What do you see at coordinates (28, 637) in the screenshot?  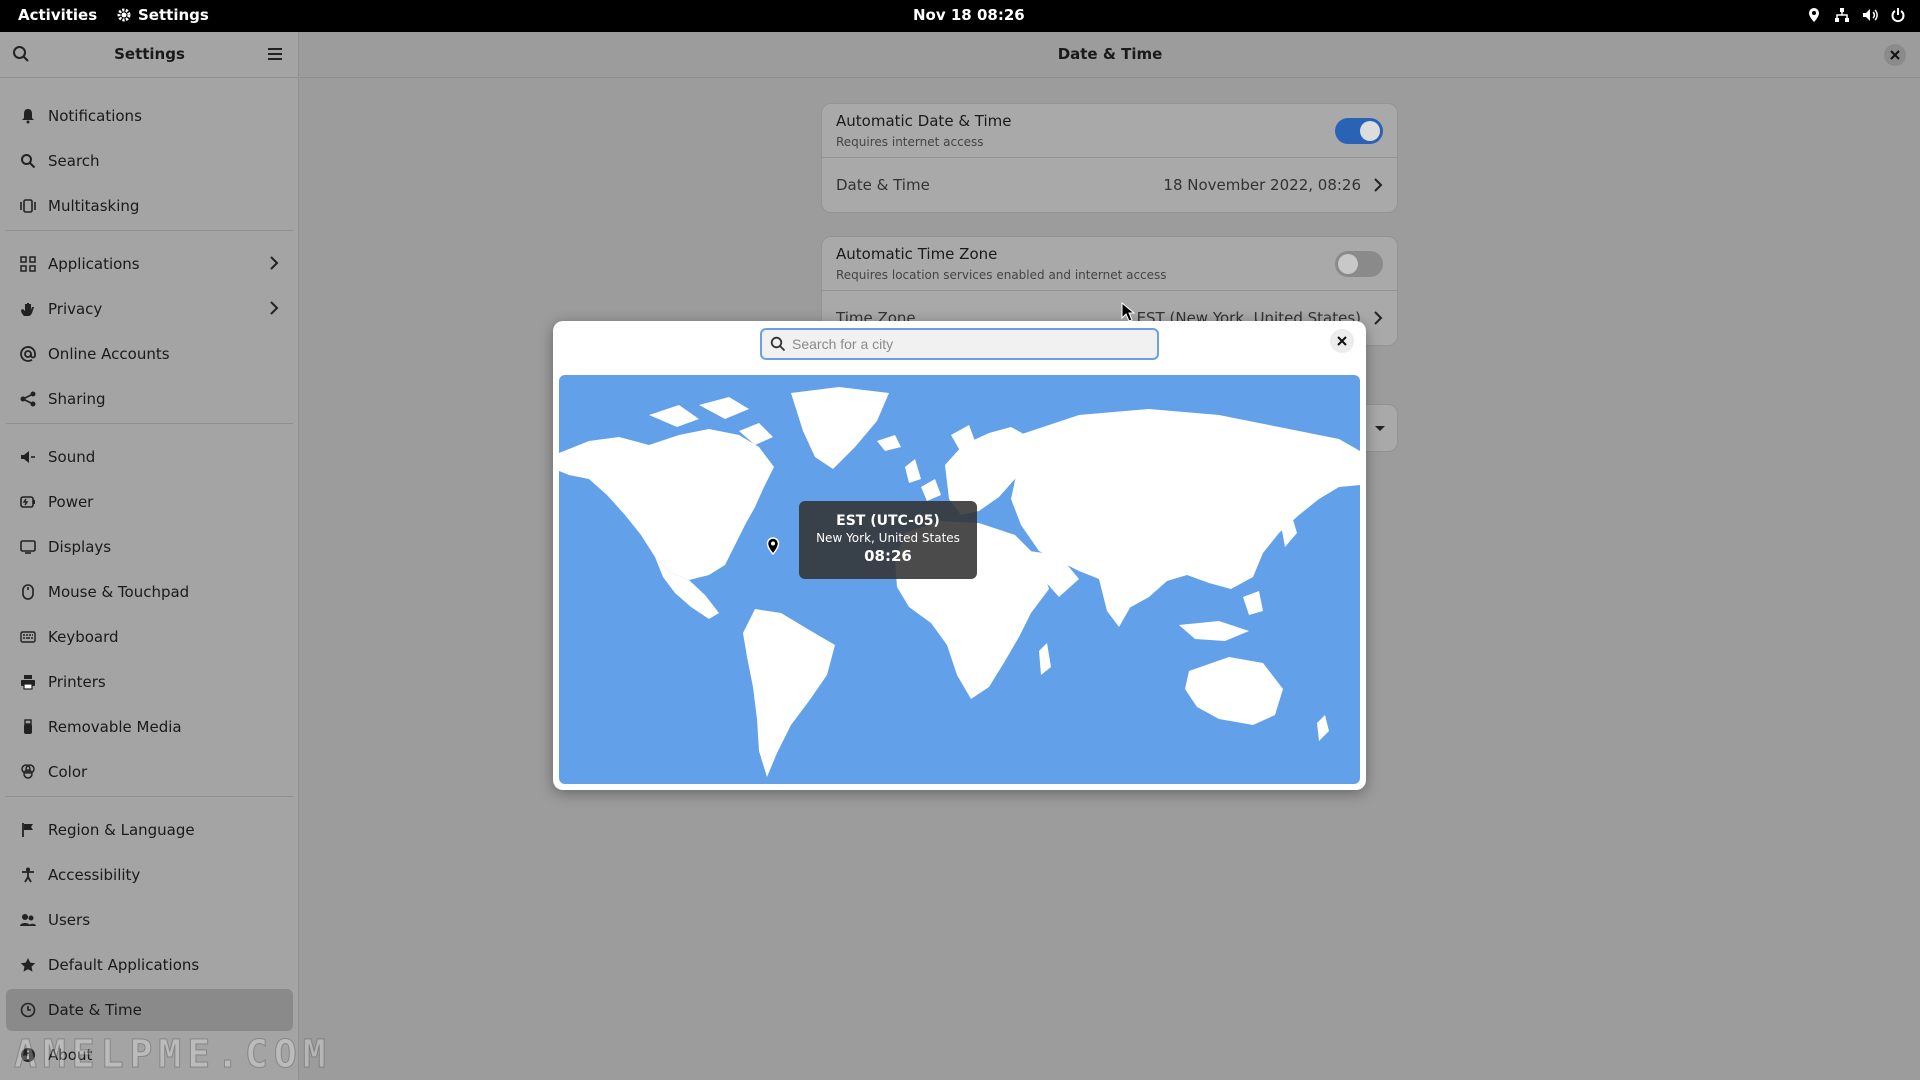 I see `keyboard-icon` at bounding box center [28, 637].